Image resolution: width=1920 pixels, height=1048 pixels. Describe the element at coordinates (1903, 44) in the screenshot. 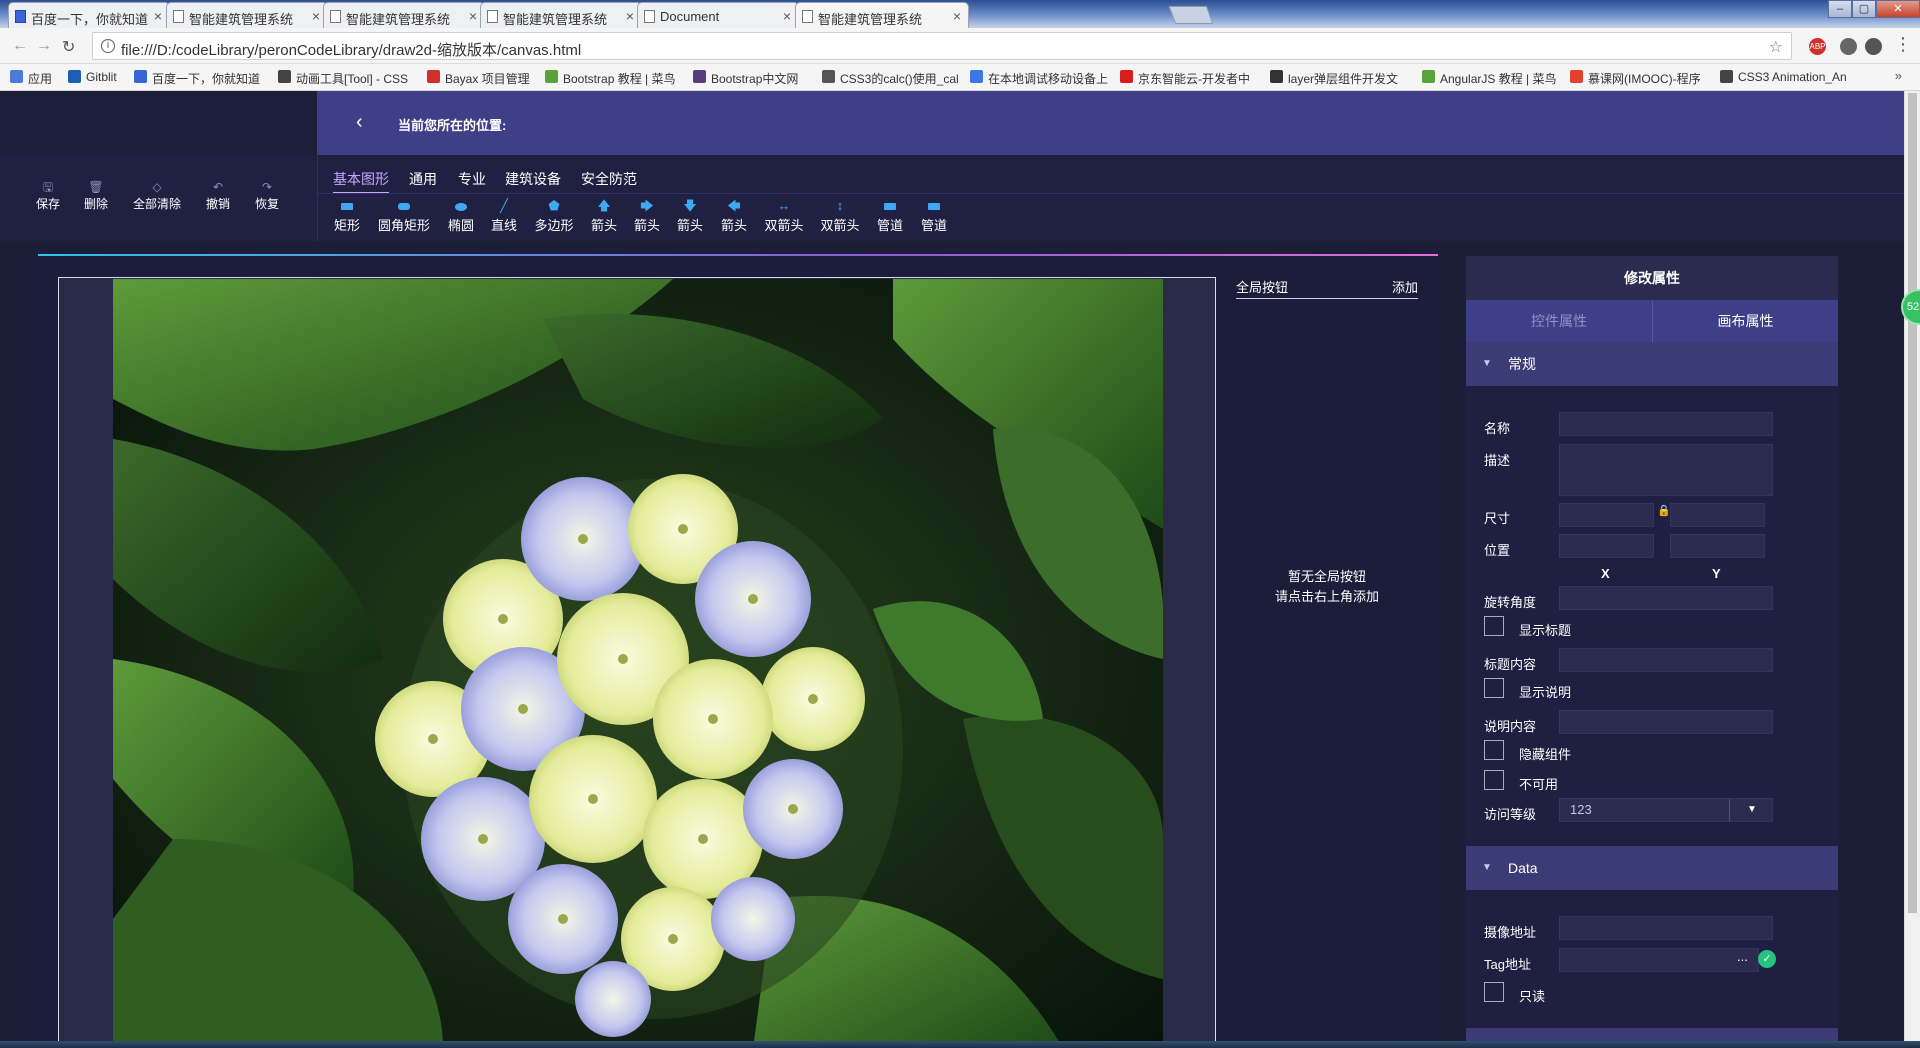

I see `menu-icon: ⋮` at that location.